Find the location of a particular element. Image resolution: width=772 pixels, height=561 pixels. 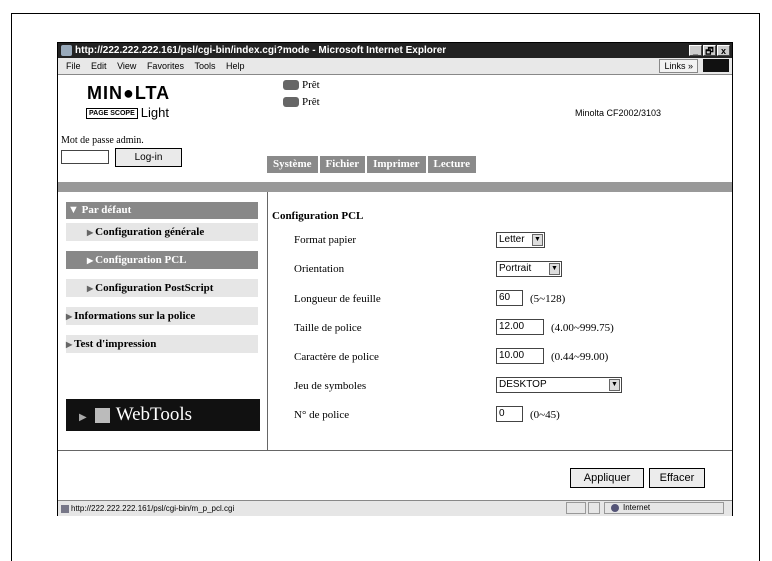

numero-police-range: (0~45) is located at coordinates (545, 415).